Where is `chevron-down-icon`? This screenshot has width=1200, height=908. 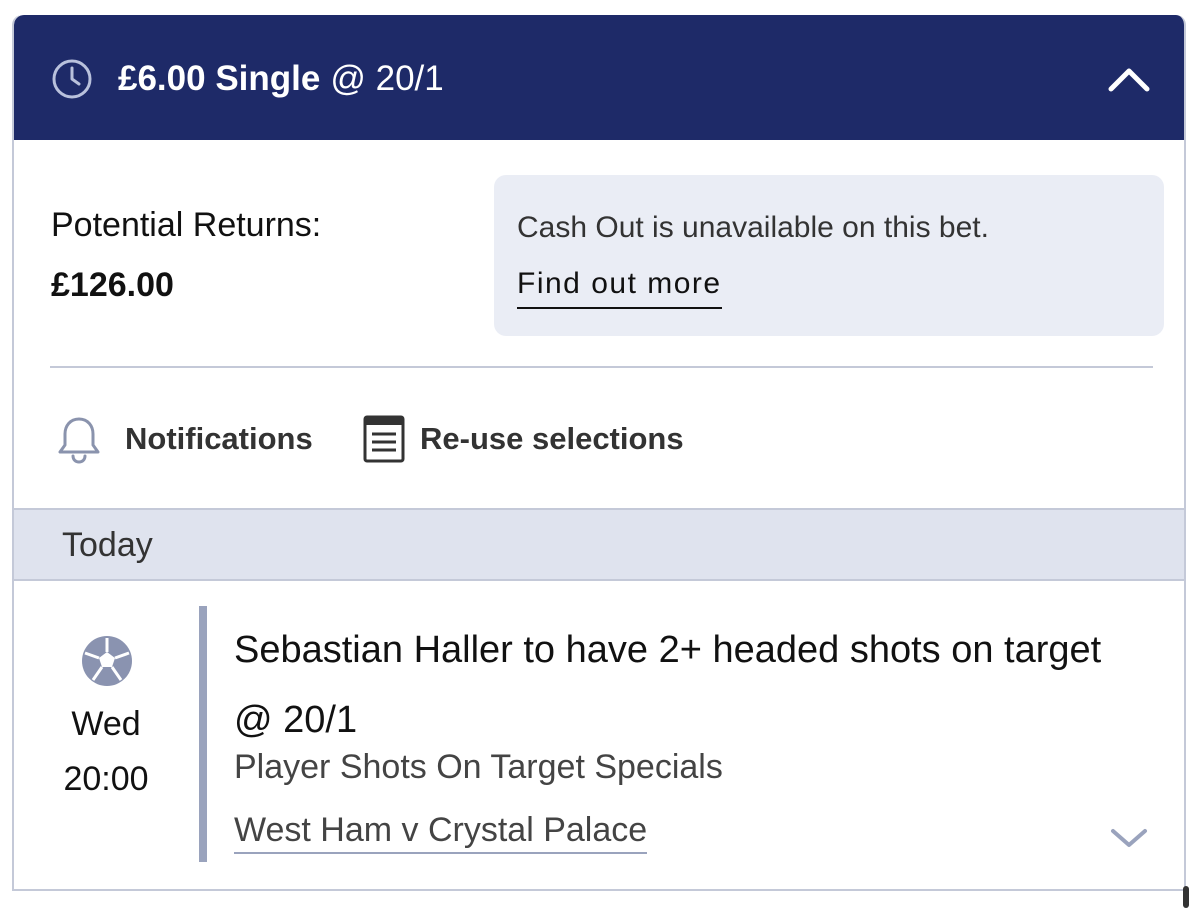 chevron-down-icon is located at coordinates (1129, 838).